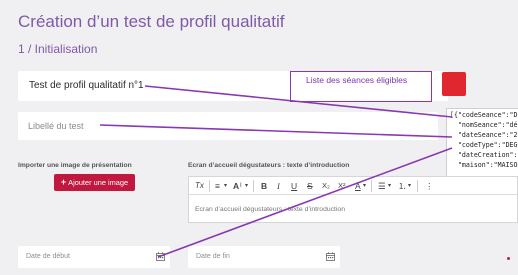  Describe the element at coordinates (310, 186) in the screenshot. I see `strikethrough-icon: S` at that location.